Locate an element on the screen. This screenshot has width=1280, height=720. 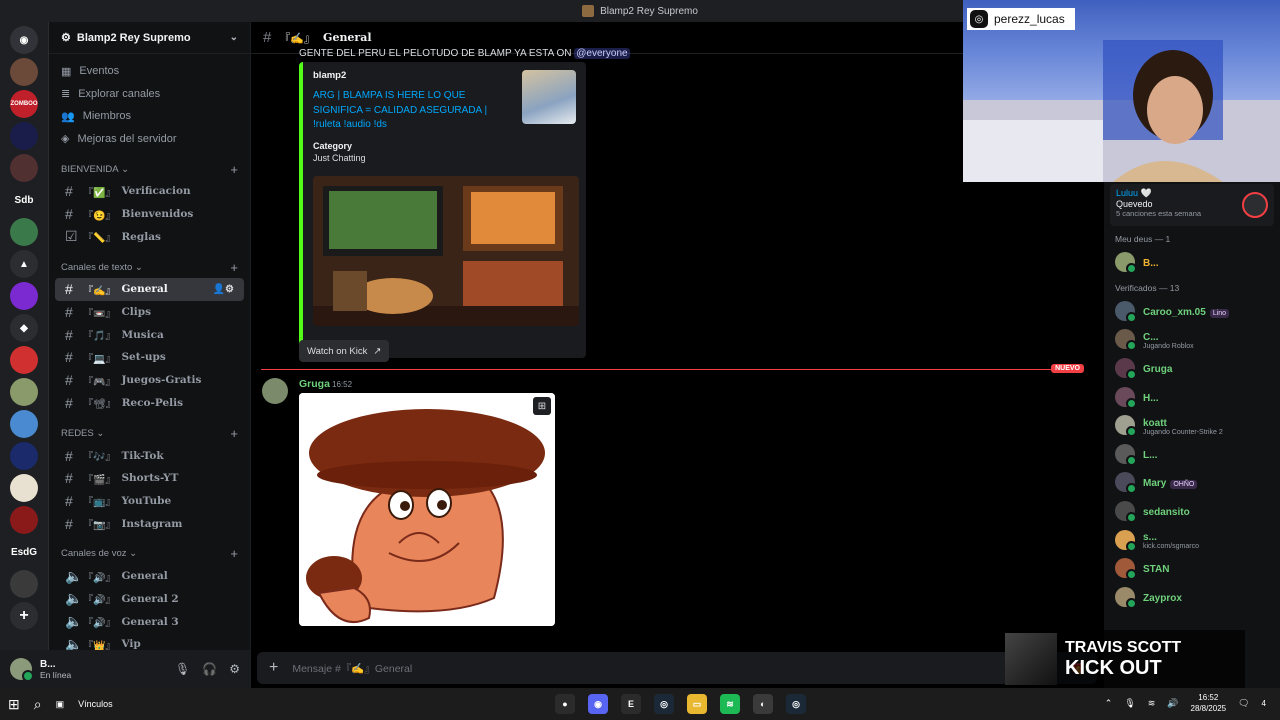
voice-channel-vip: 🔈 『👑』 Vip is located at coordinates (149, 641).